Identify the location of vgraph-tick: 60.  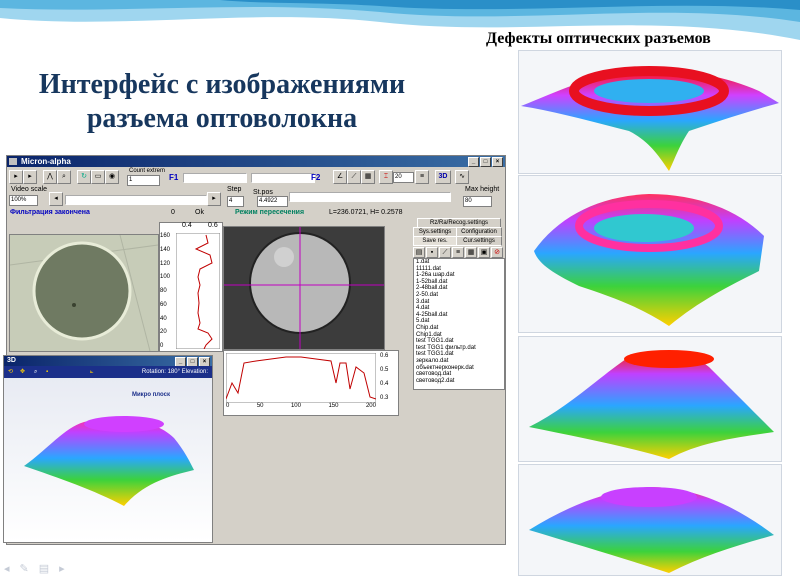
(163, 304).